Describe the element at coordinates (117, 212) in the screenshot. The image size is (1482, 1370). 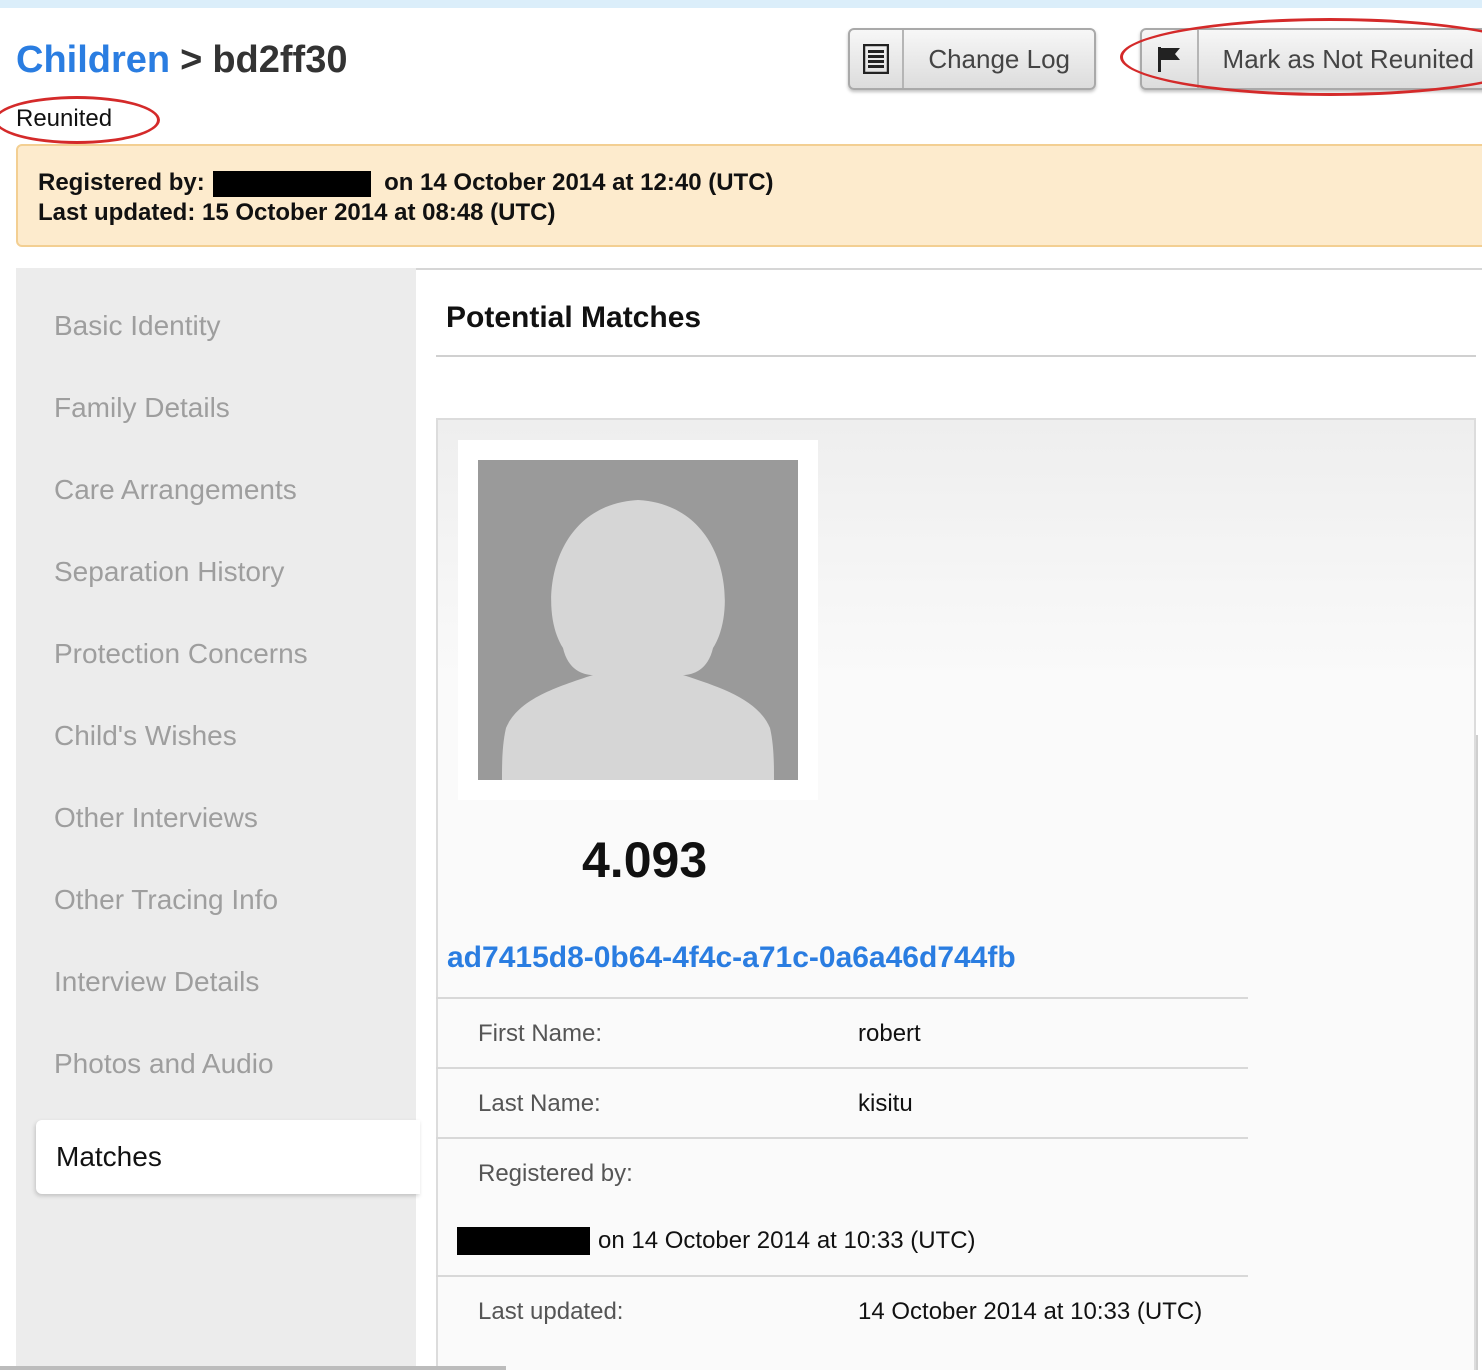
I see `last-updated-label: Last updated:` at that location.